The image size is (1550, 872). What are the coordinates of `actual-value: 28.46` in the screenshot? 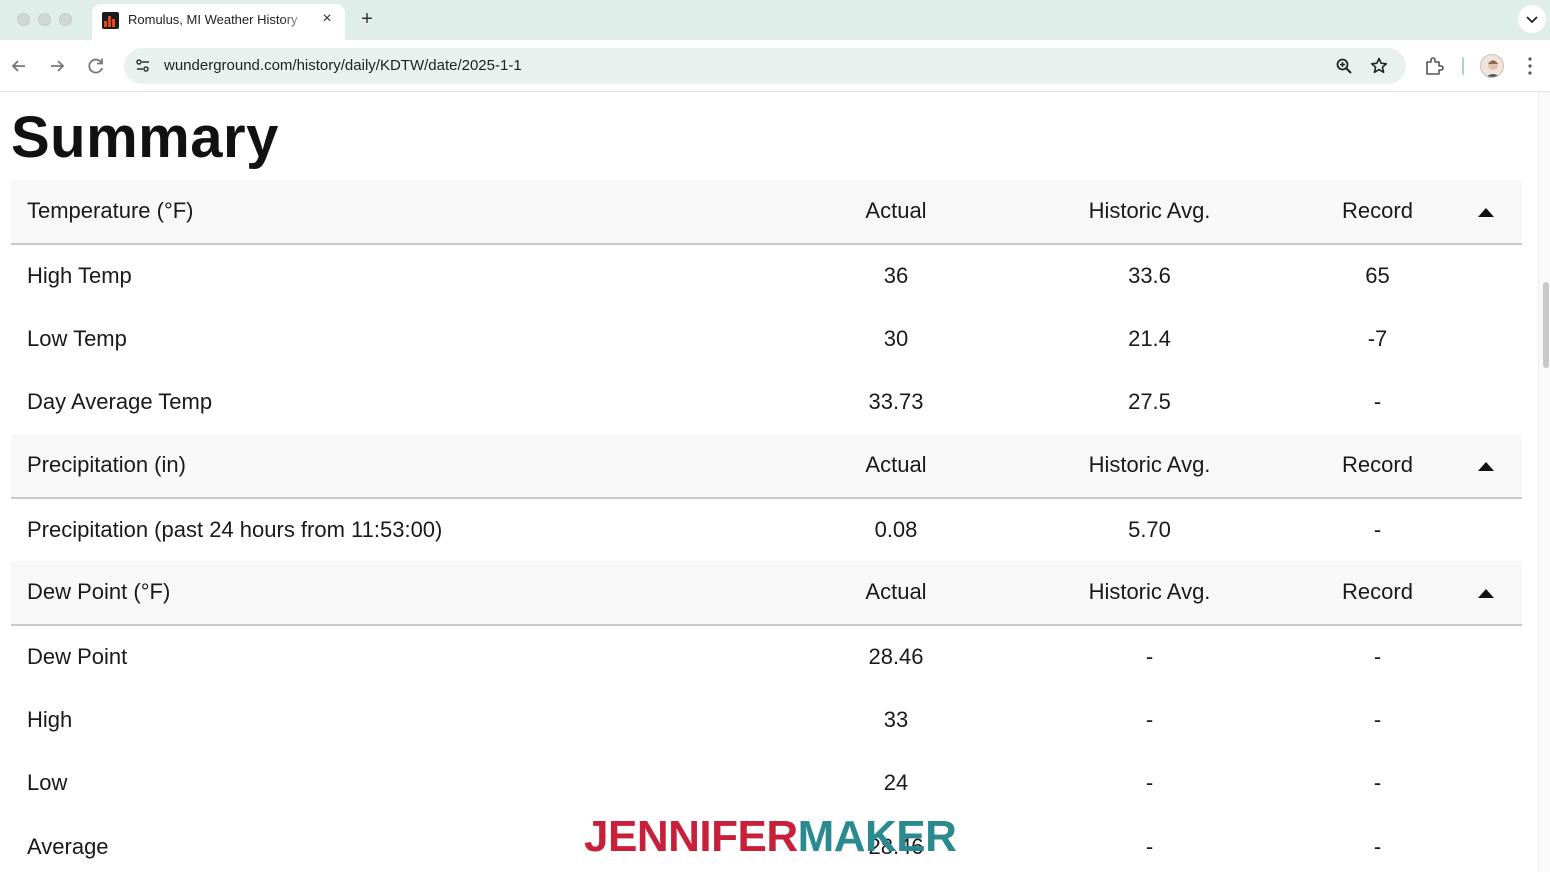 It's located at (896, 656).